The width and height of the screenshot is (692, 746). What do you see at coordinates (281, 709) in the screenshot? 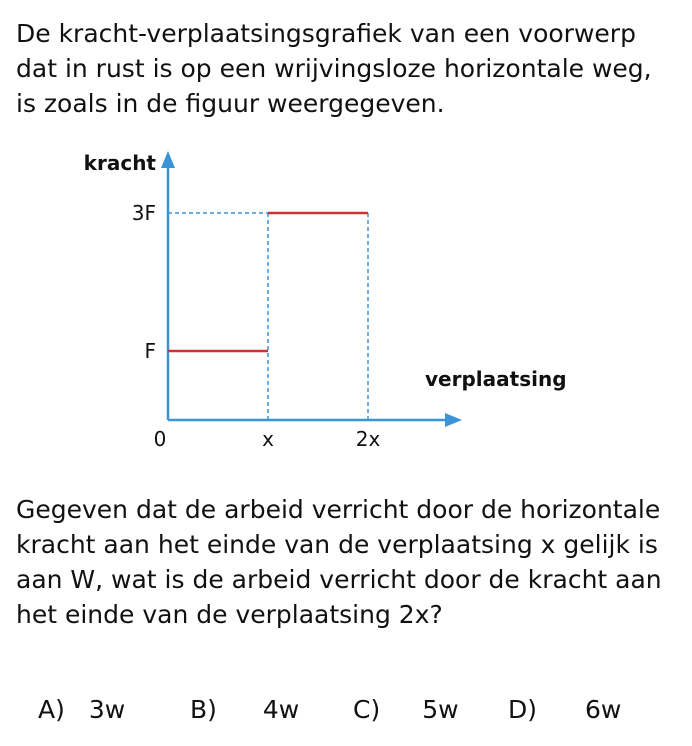
I see `answer-value: 4w` at bounding box center [281, 709].